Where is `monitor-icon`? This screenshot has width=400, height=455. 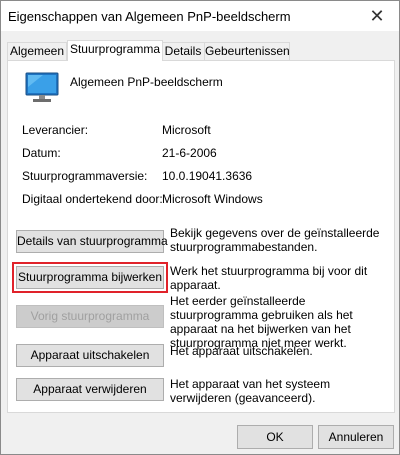
monitor-icon is located at coordinates (42, 87).